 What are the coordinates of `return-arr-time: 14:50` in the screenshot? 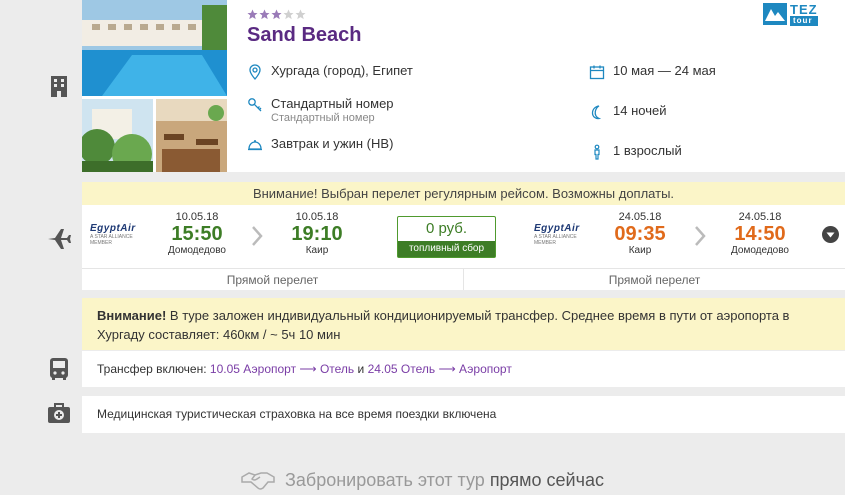 It's located at (760, 234).